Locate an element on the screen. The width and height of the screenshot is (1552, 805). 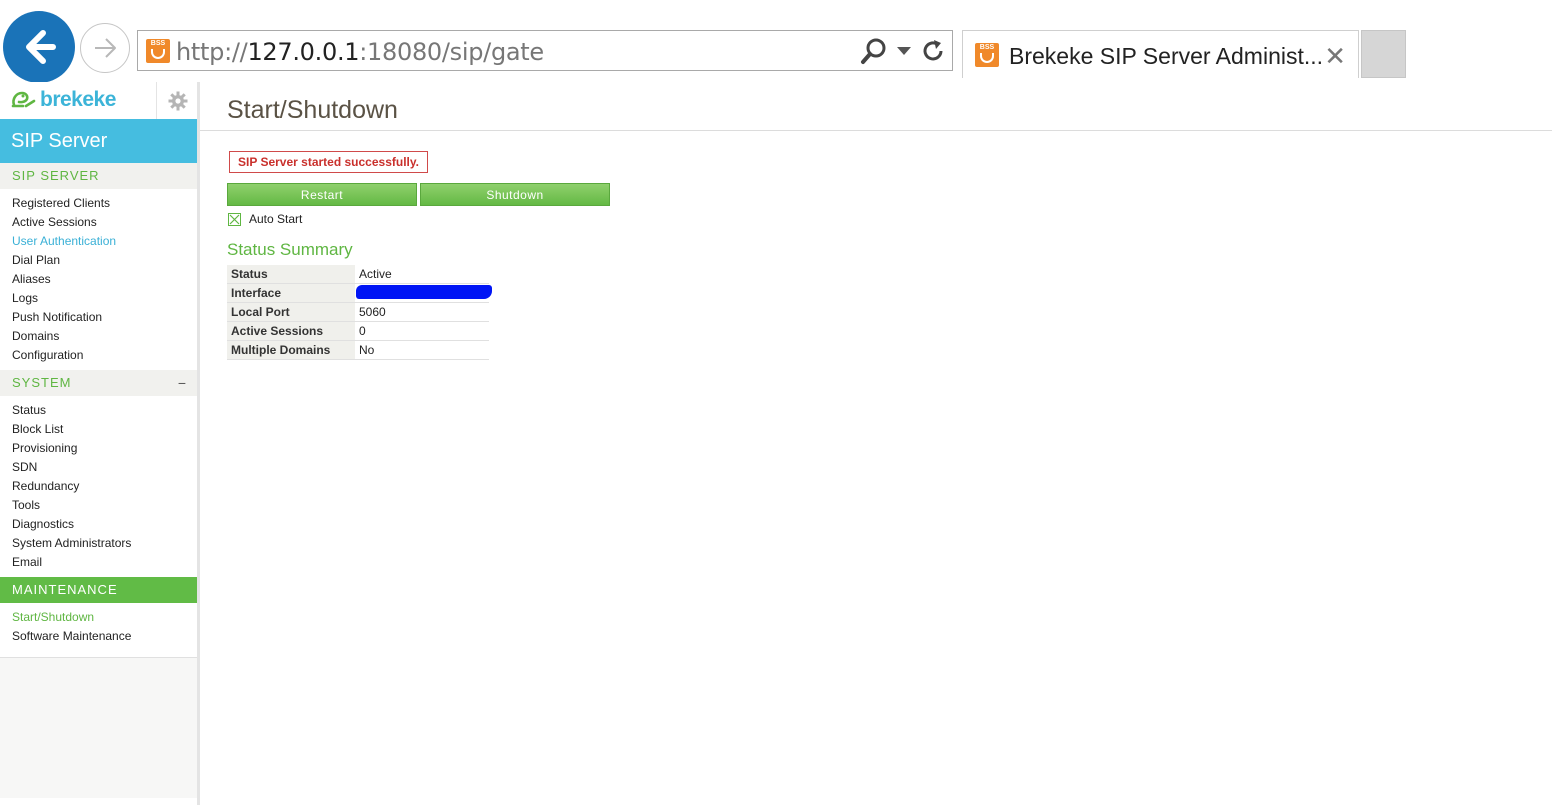
section-header-system: SYSTEM − is located at coordinates (98, 383).